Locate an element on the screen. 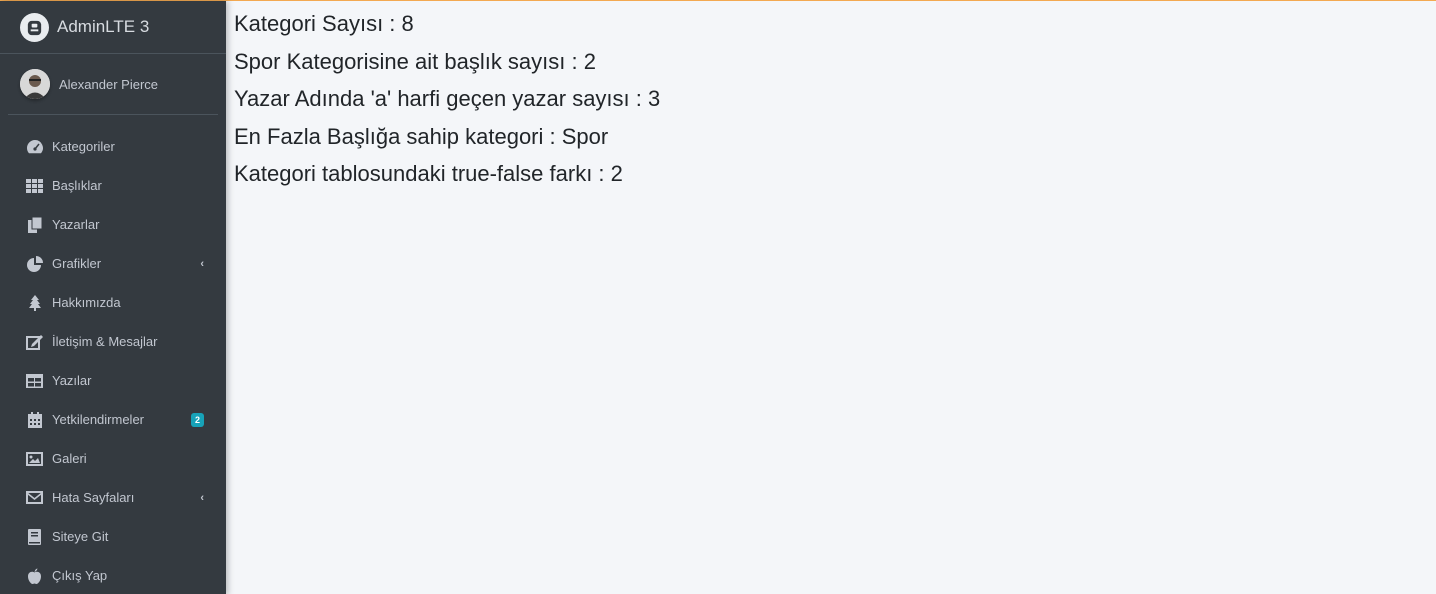 Image resolution: width=1436 pixels, height=594 pixels. sidebar-item-label: Çıkış Yap is located at coordinates (80, 575).